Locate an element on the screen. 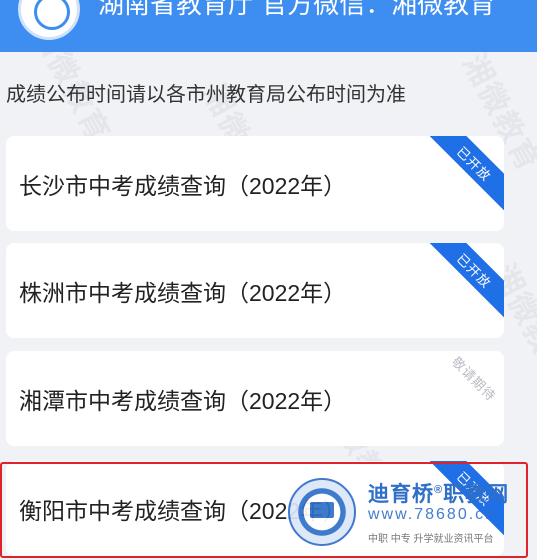 The height and width of the screenshot is (560, 537). brand-watermark: 迪育桥®职教网 www.78680.cn 中职 中专 升学就业资讯平台 is located at coordinates (412, 515).